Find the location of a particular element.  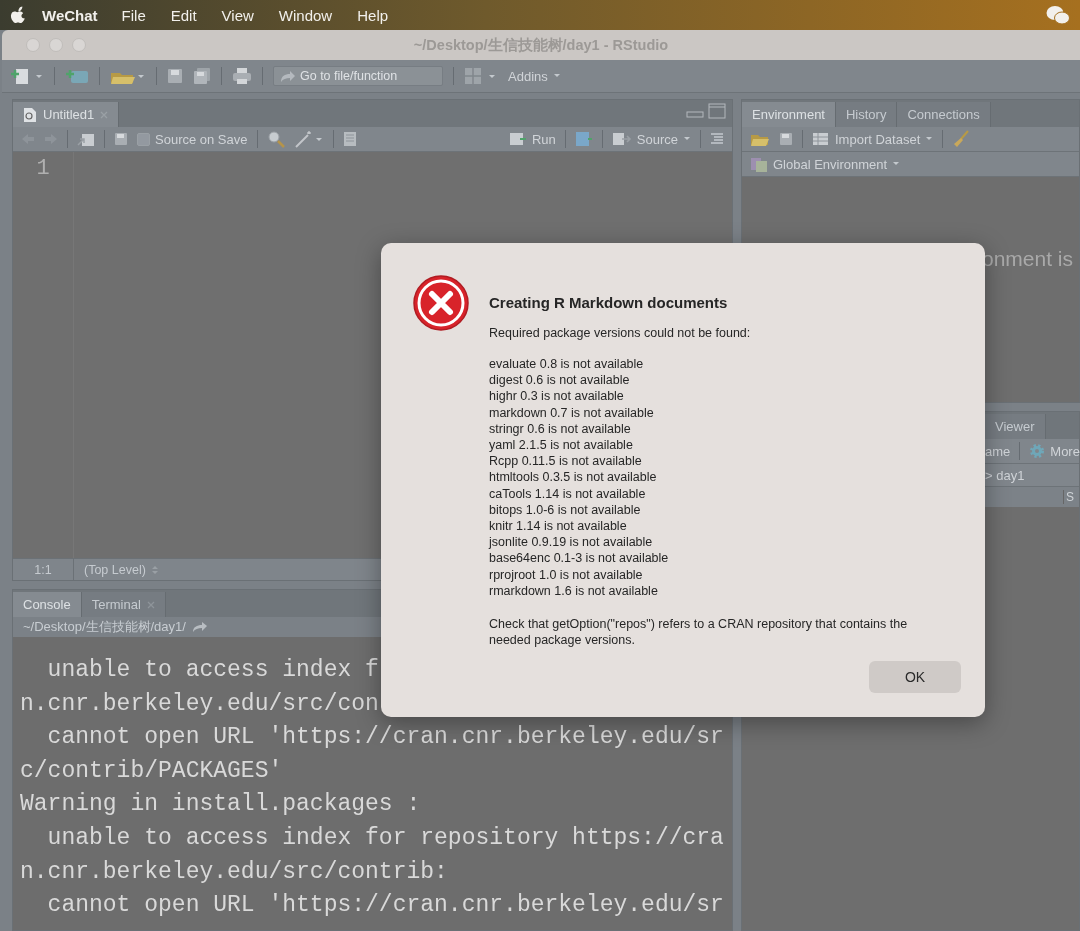

addins-button: Addins is located at coordinates (534, 76).